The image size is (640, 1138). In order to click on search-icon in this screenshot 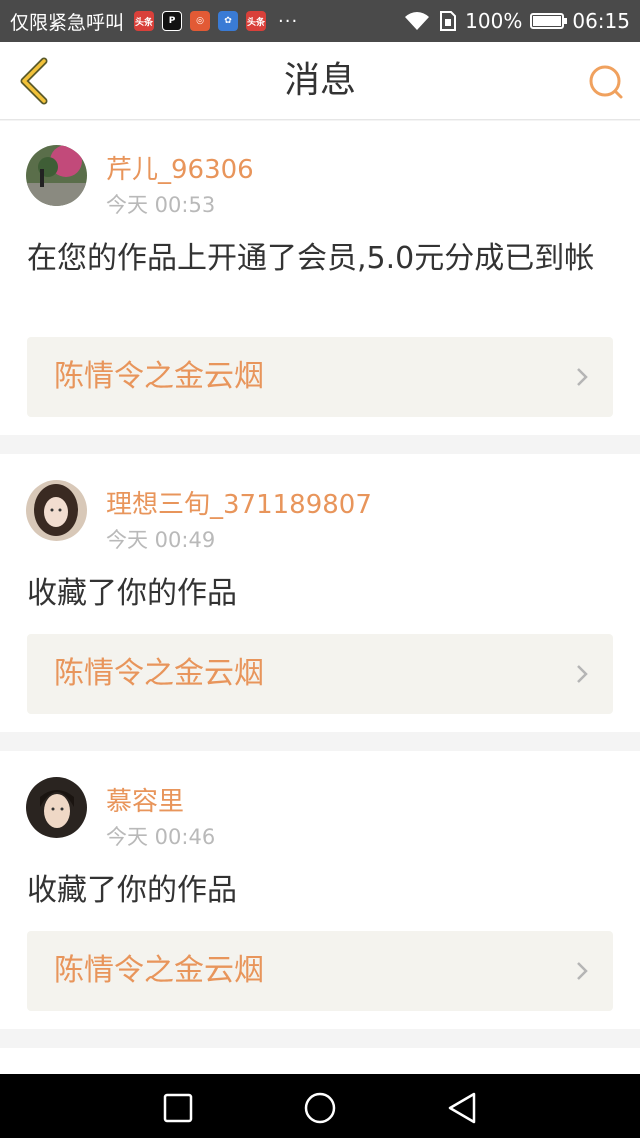, I will do `click(606, 82)`.